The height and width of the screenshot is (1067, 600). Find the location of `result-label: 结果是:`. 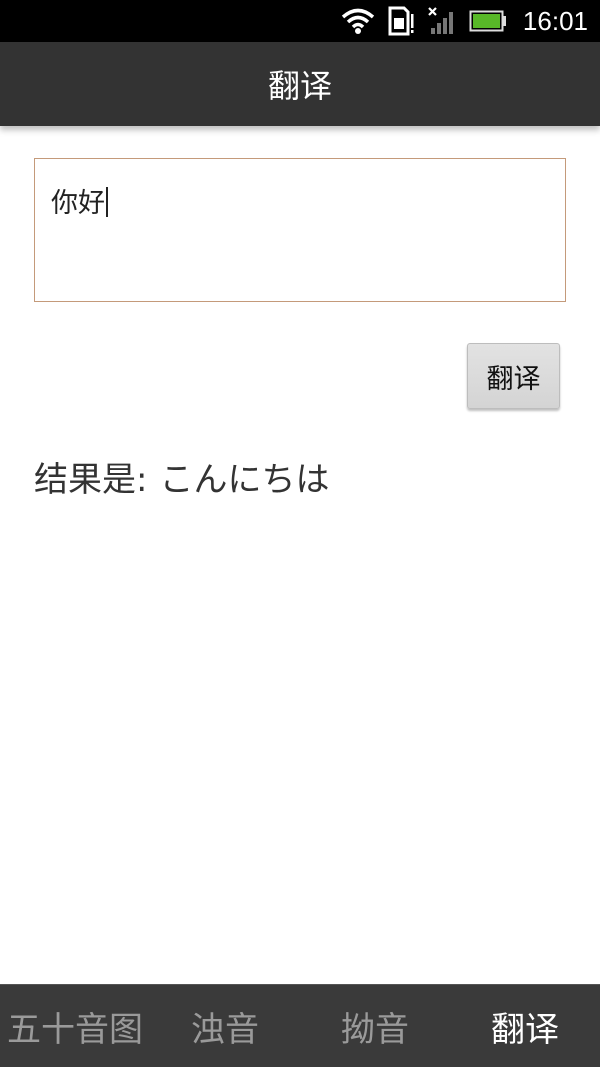

result-label: 结果是: is located at coordinates (91, 480).